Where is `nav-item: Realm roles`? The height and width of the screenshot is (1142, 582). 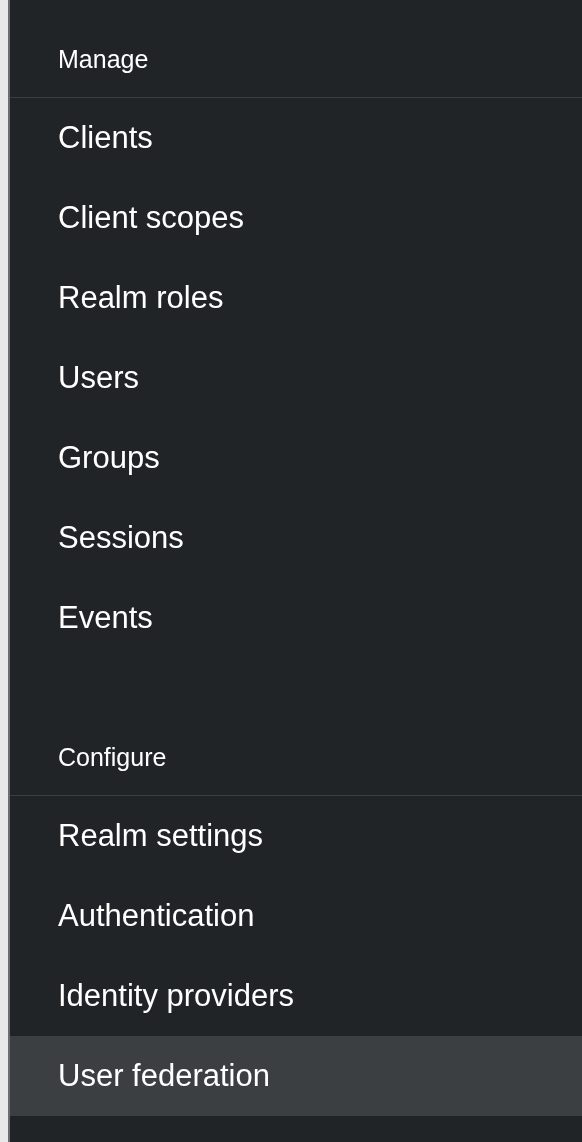
nav-item: Realm roles is located at coordinates (296, 298).